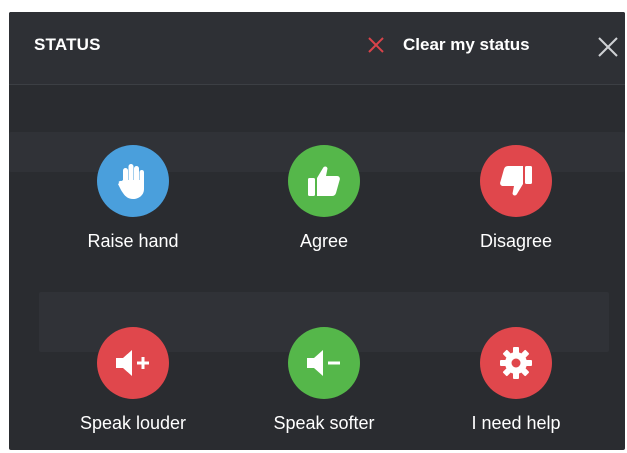 This screenshot has height=453, width=627. I want to click on speak-louder-circle, so click(133, 363).